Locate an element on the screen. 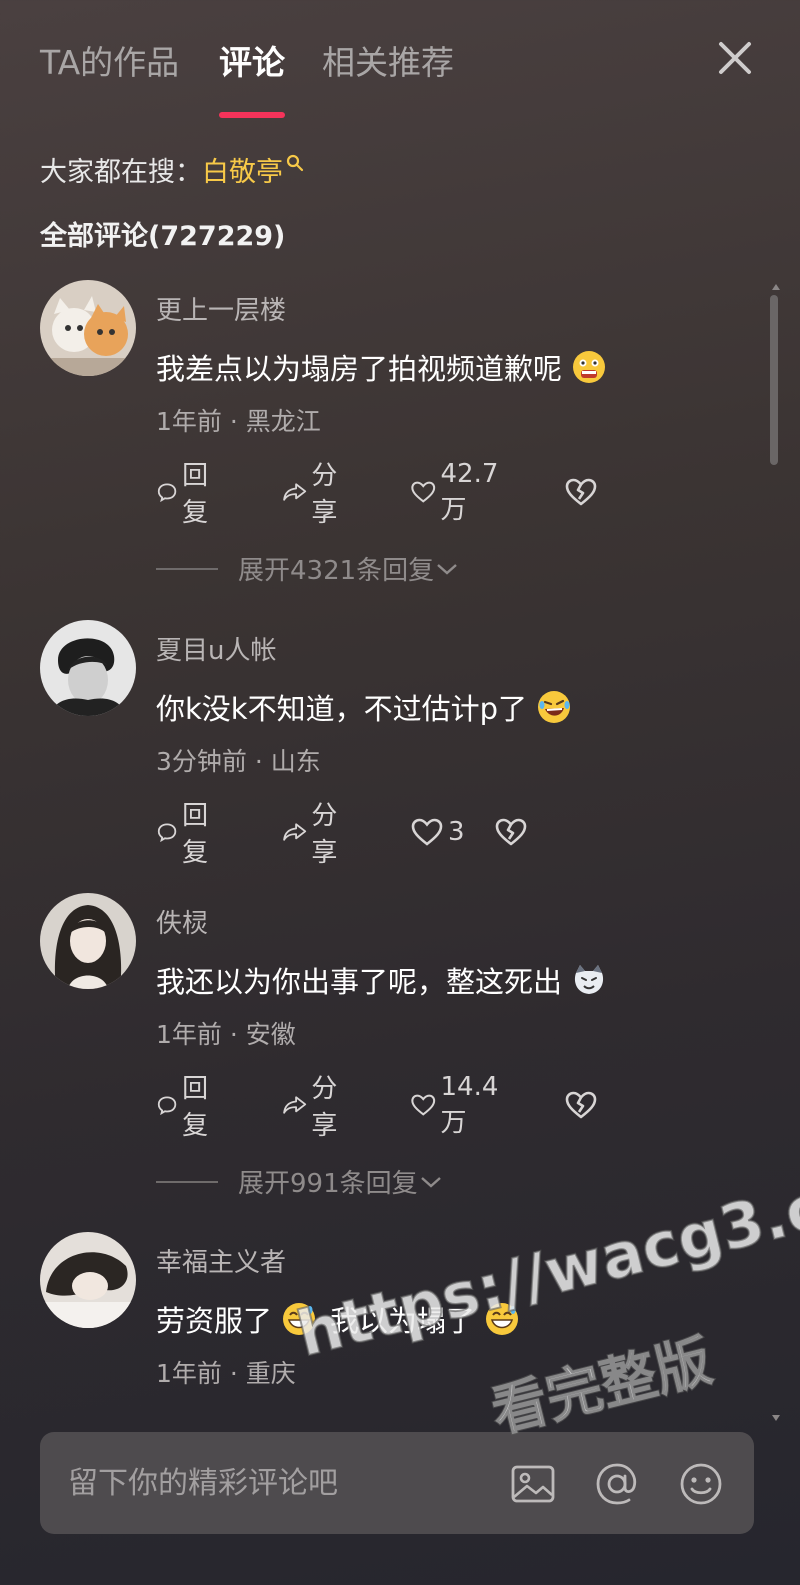 The height and width of the screenshot is (1585, 800). comment-meta: 1年前 · 安徽 is located at coordinates (226, 1034).